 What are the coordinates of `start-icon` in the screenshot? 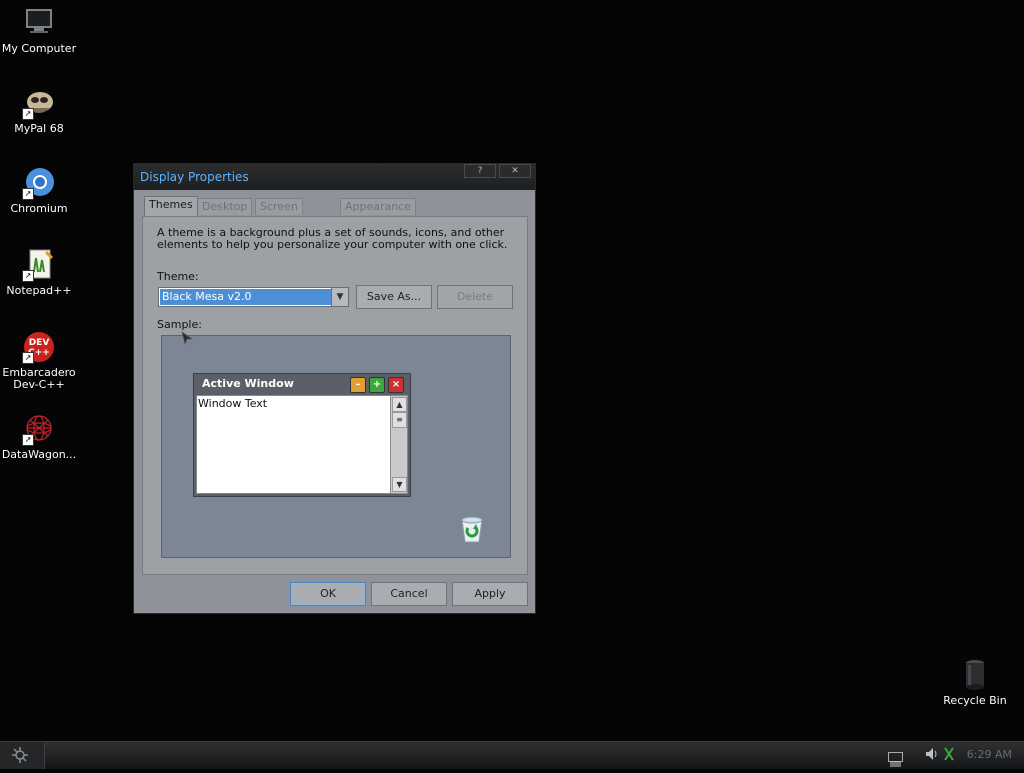 It's located at (20, 755).